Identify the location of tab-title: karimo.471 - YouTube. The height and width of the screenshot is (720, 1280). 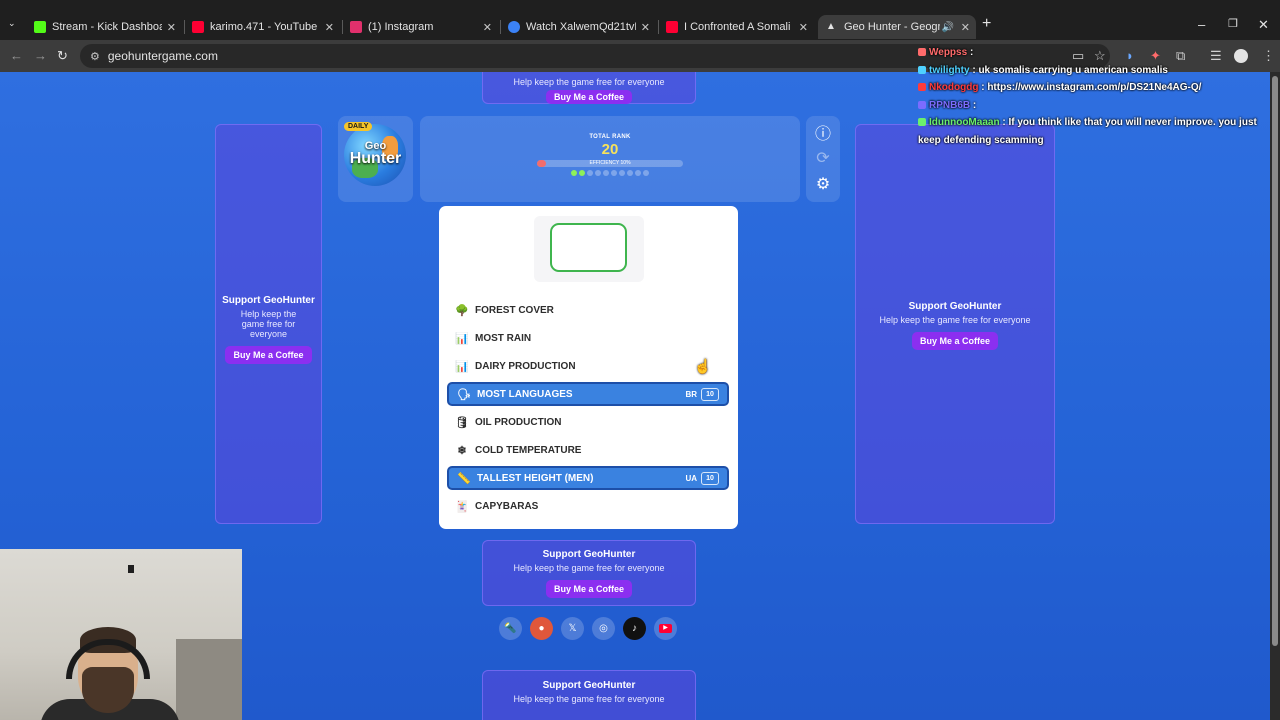
(264, 27).